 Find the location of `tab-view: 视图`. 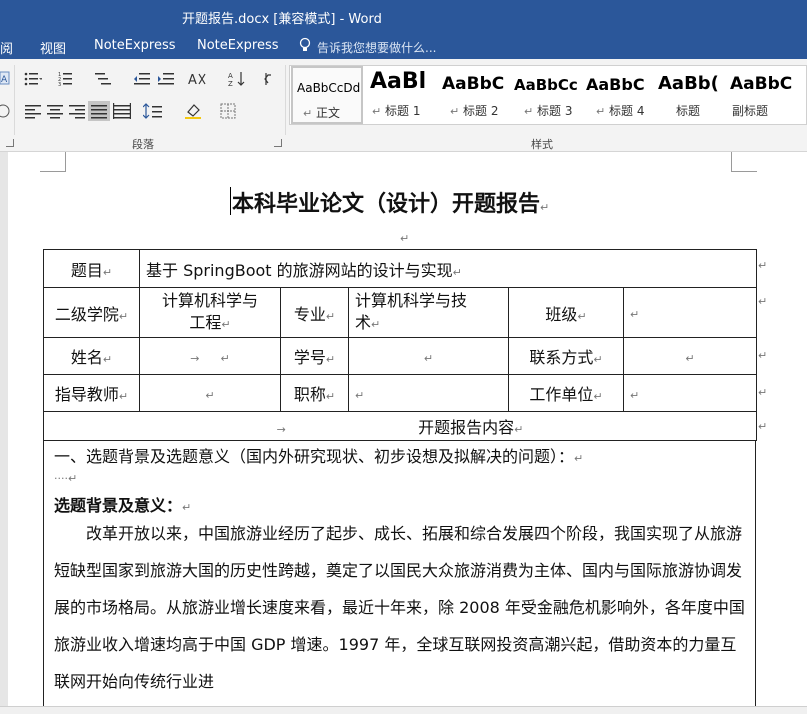

tab-view: 视图 is located at coordinates (53, 47).